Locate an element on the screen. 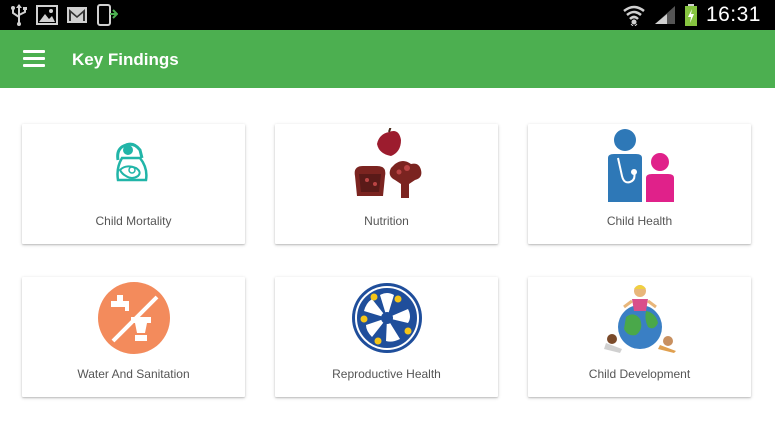  reproductive-health-icon is located at coordinates (386, 324).